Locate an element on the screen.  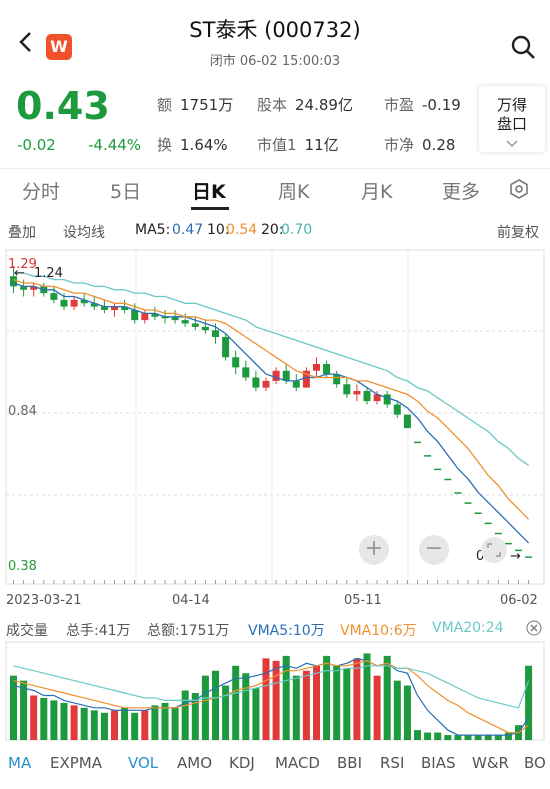
indicator-amo: AMO is located at coordinates (194, 763).